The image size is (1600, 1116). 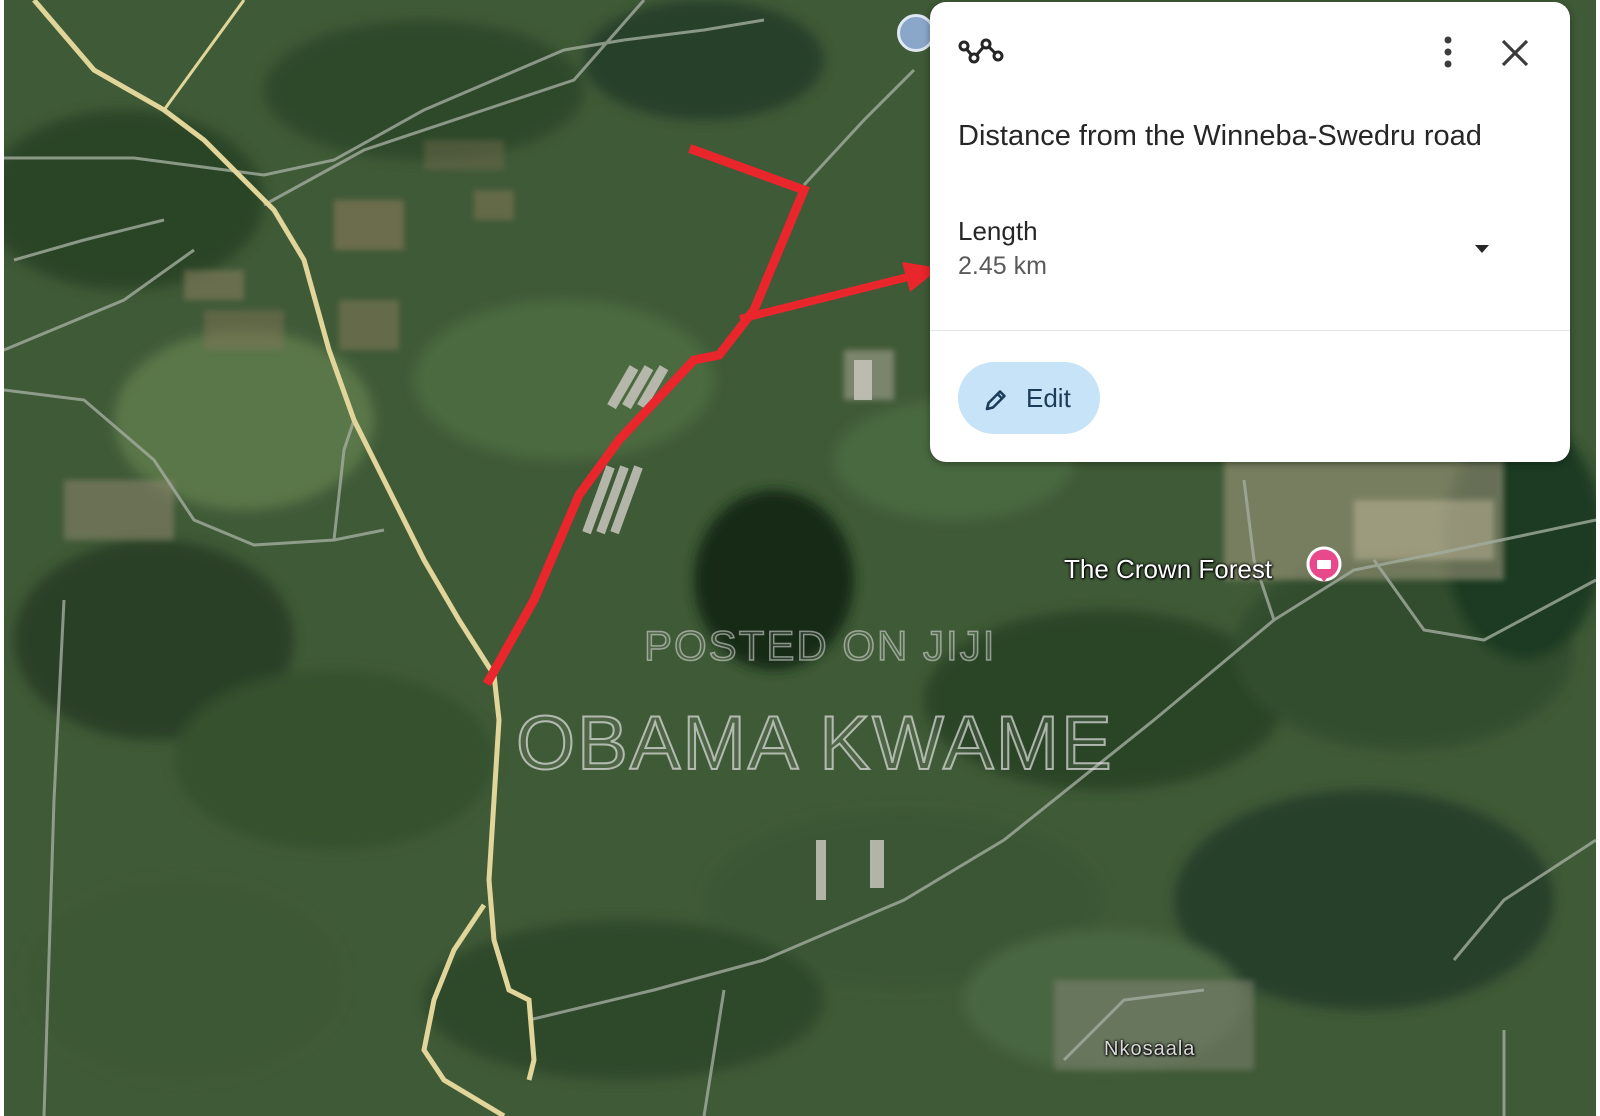 What do you see at coordinates (1002, 266) in the screenshot?
I see `length-value: 2.45 km` at bounding box center [1002, 266].